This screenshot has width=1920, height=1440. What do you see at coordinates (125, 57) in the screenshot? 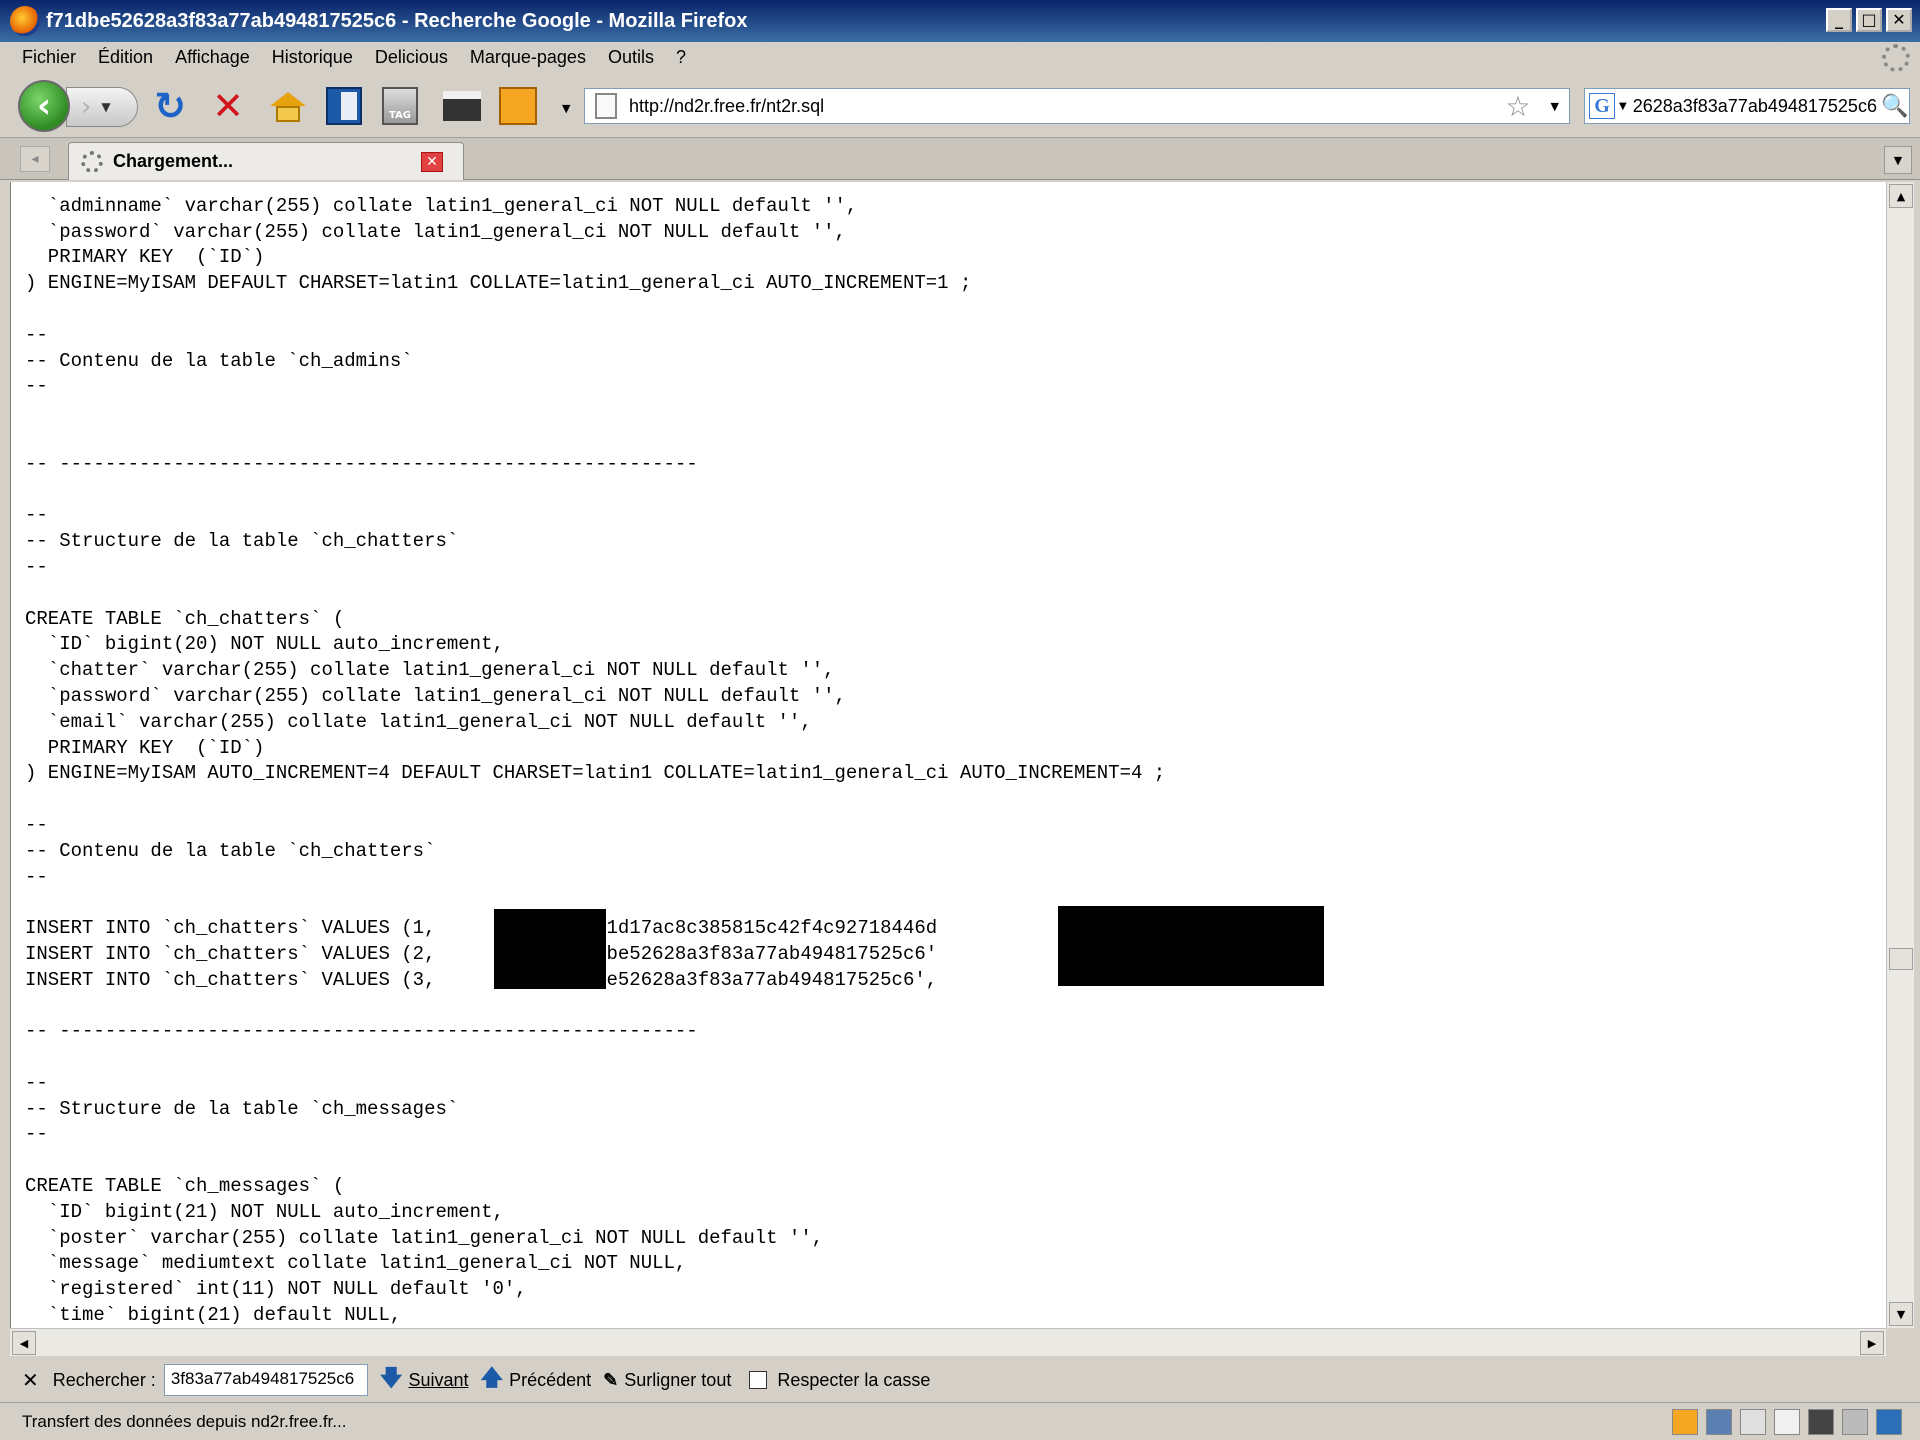
I see `menu-edition: Édition` at bounding box center [125, 57].